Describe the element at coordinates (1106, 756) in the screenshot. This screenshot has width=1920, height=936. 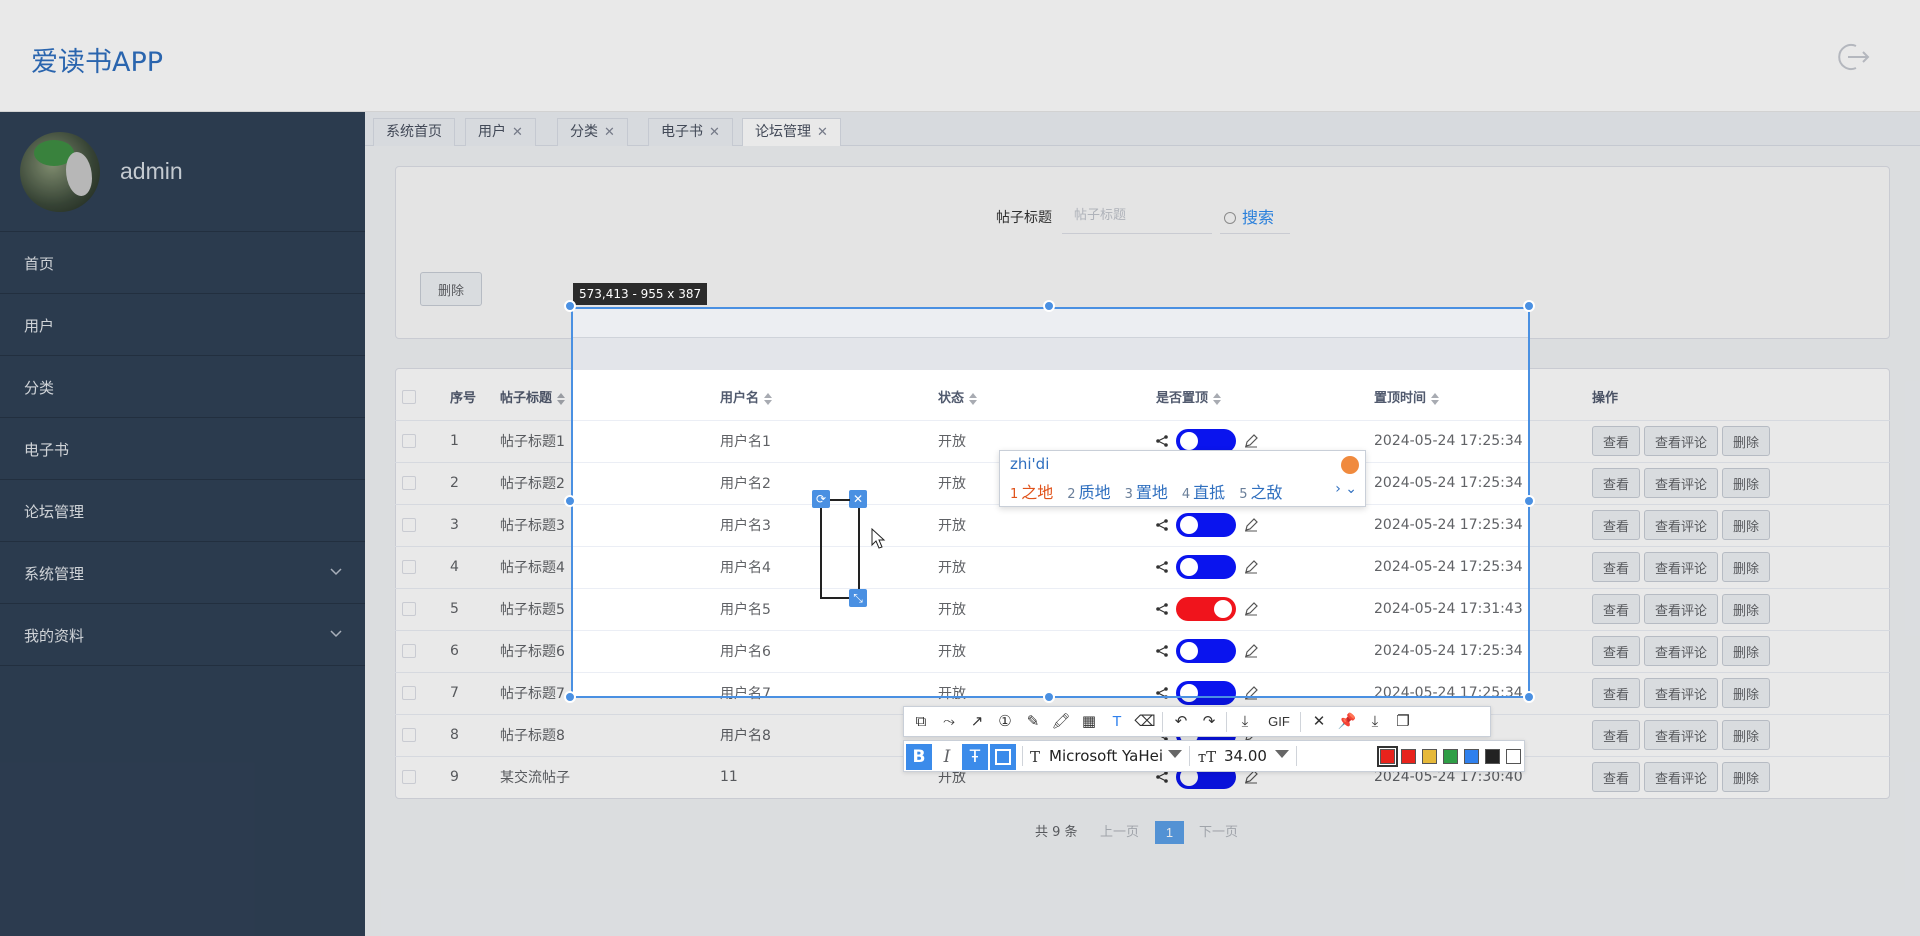
I see `font-family-select: Microsoft YaHei` at that location.